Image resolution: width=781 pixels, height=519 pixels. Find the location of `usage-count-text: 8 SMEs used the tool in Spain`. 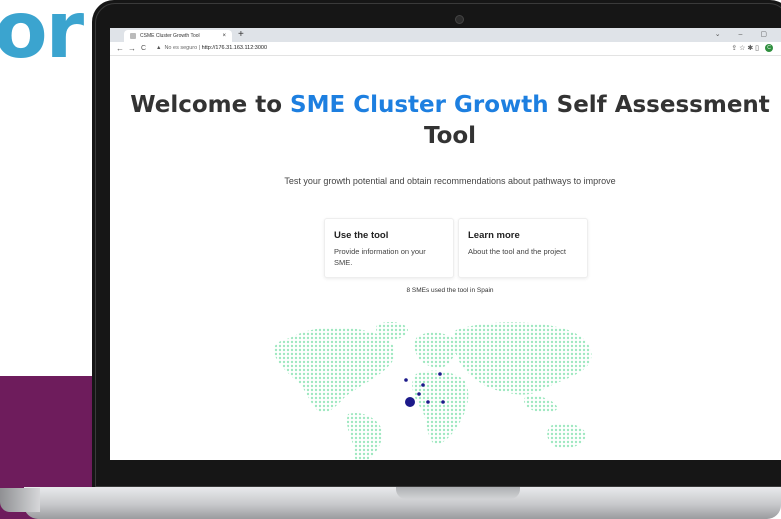

usage-count-text: 8 SMEs used the tool in Spain is located at coordinates (450, 290).